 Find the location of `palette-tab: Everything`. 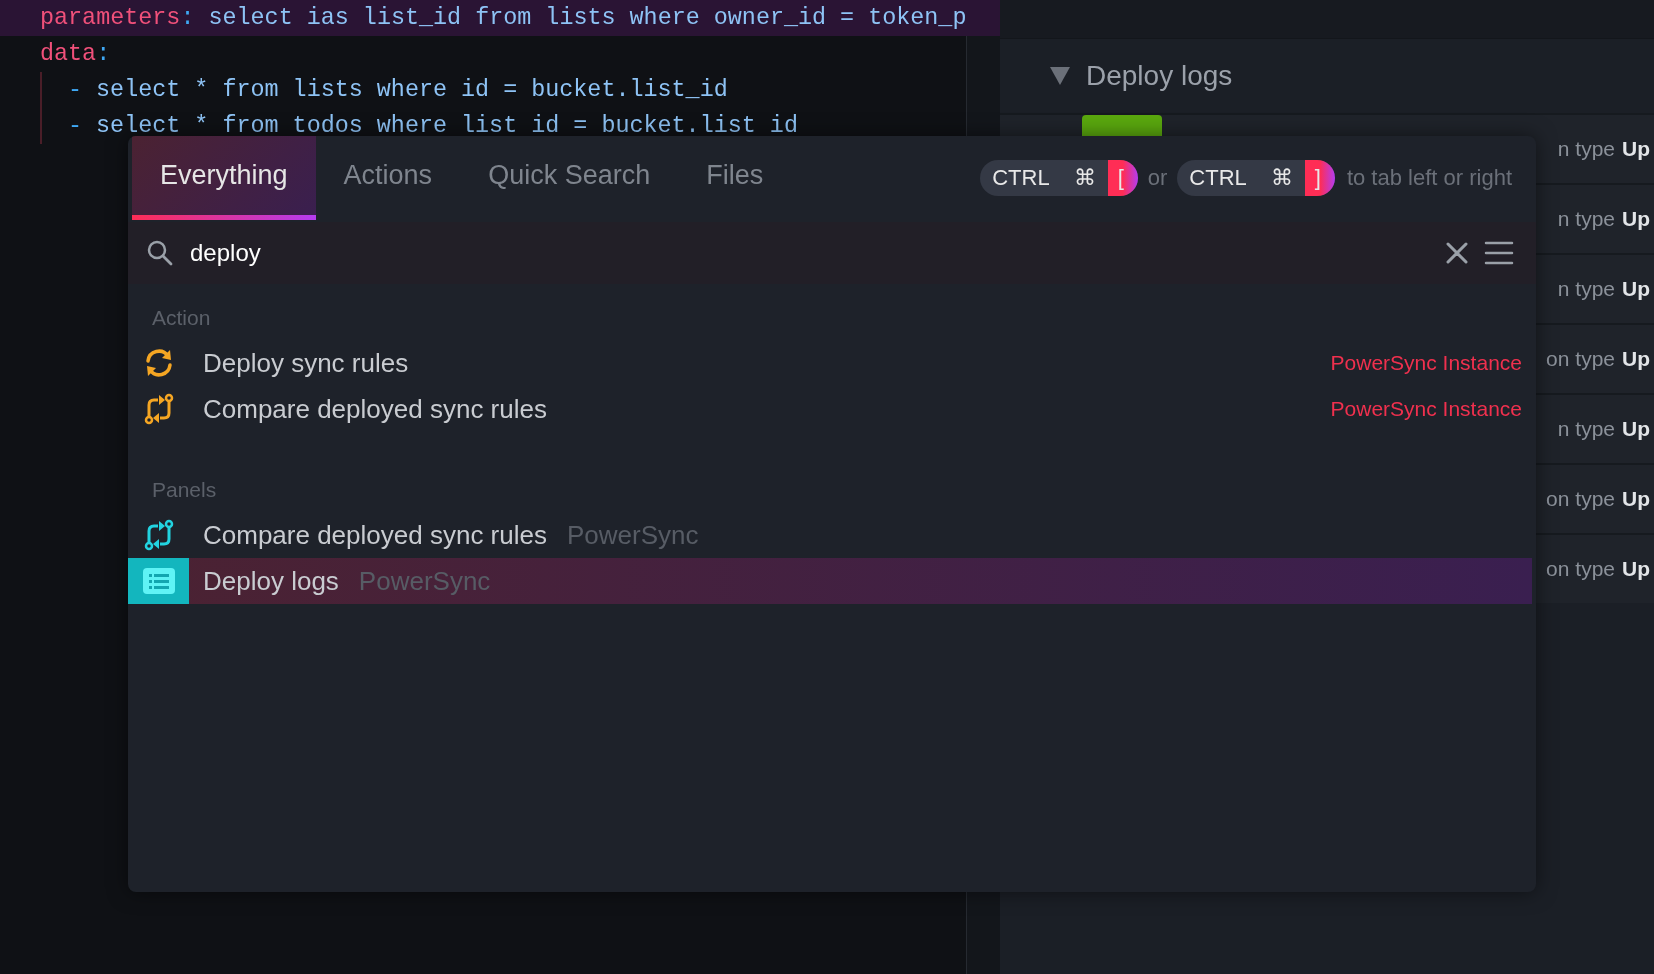

palette-tab: Everything is located at coordinates (224, 178).